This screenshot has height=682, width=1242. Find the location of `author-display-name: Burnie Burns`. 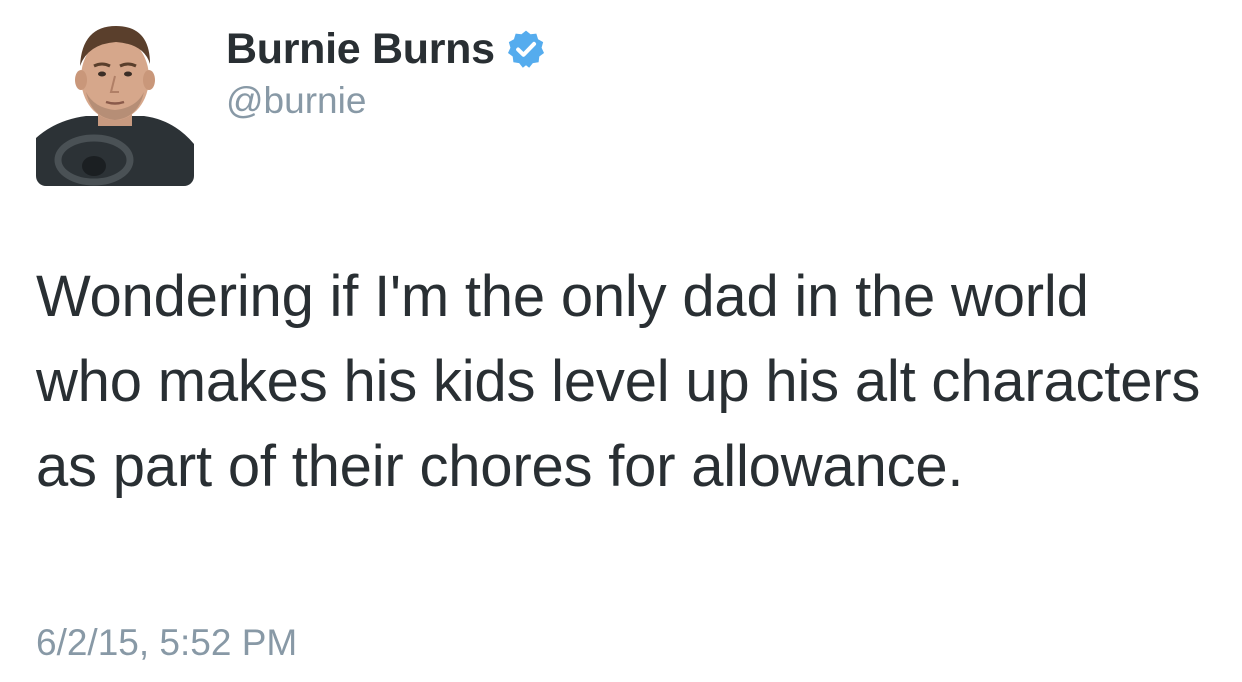

author-display-name: Burnie Burns is located at coordinates (360, 49).